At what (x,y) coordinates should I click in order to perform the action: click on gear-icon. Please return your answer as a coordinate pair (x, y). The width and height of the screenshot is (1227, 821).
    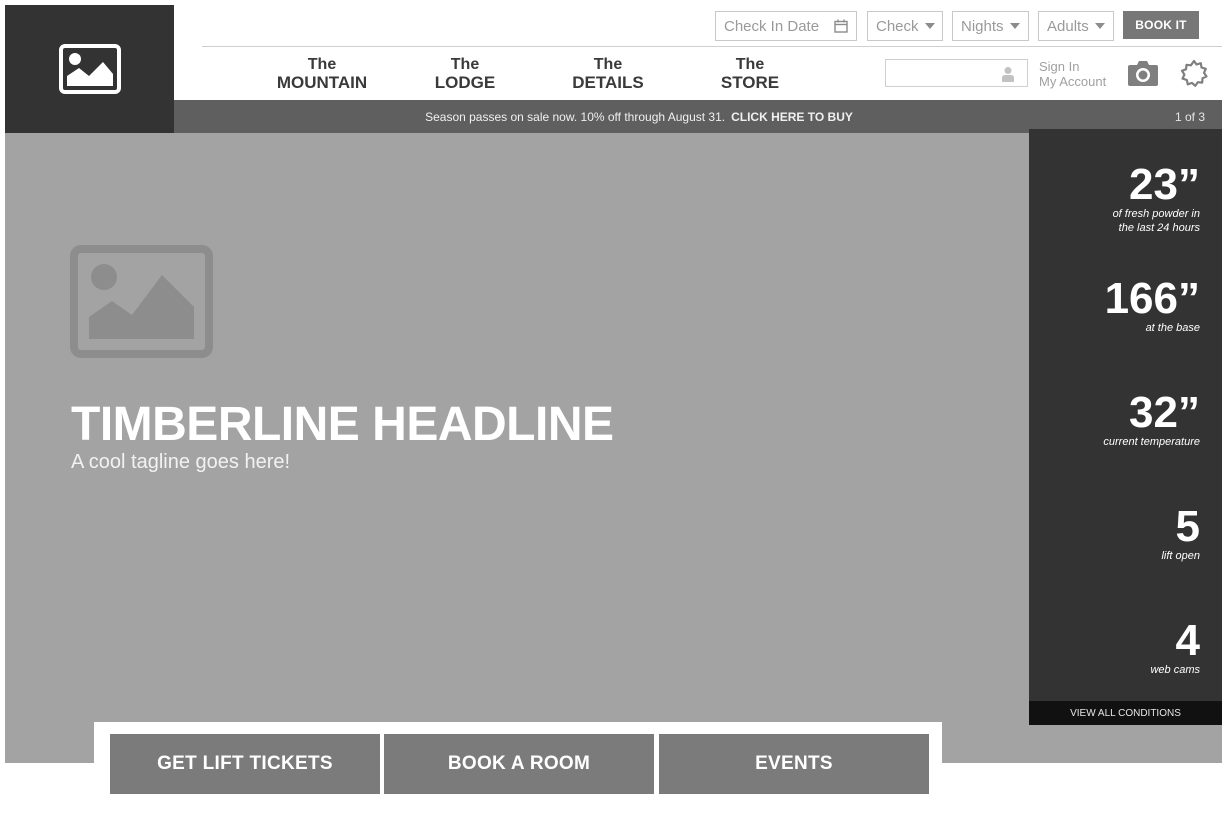
    Looking at the image, I should click on (1194, 73).